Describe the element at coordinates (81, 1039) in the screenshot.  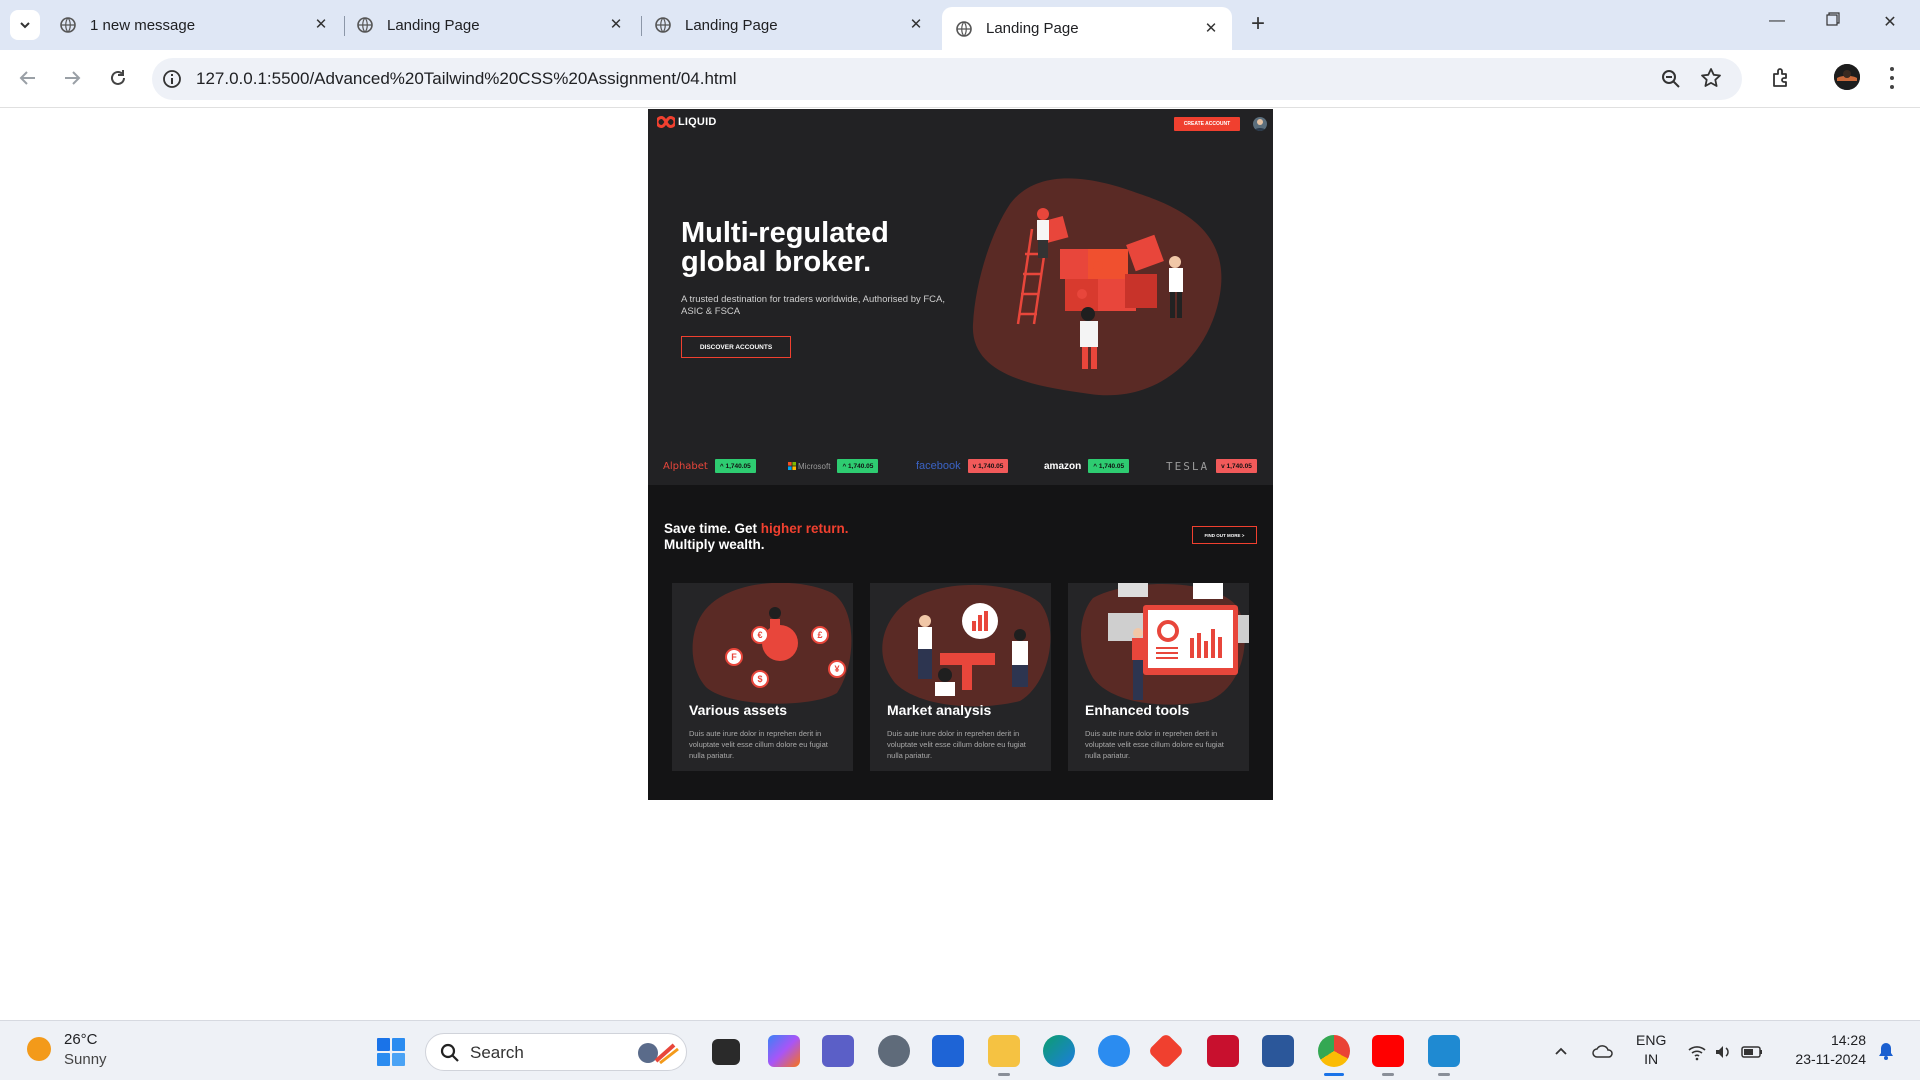
I see `weather-temperature: 26°C` at that location.